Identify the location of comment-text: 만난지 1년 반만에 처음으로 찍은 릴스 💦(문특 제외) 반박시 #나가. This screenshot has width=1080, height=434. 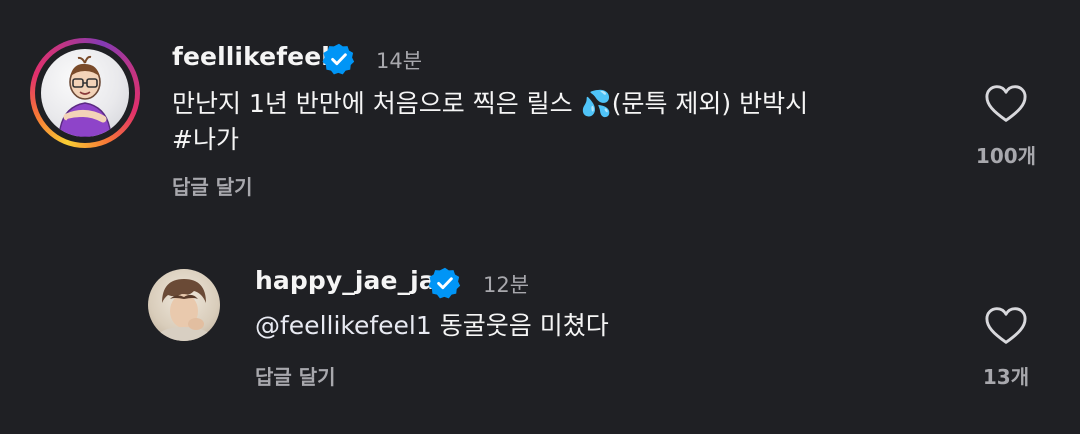
(490, 122).